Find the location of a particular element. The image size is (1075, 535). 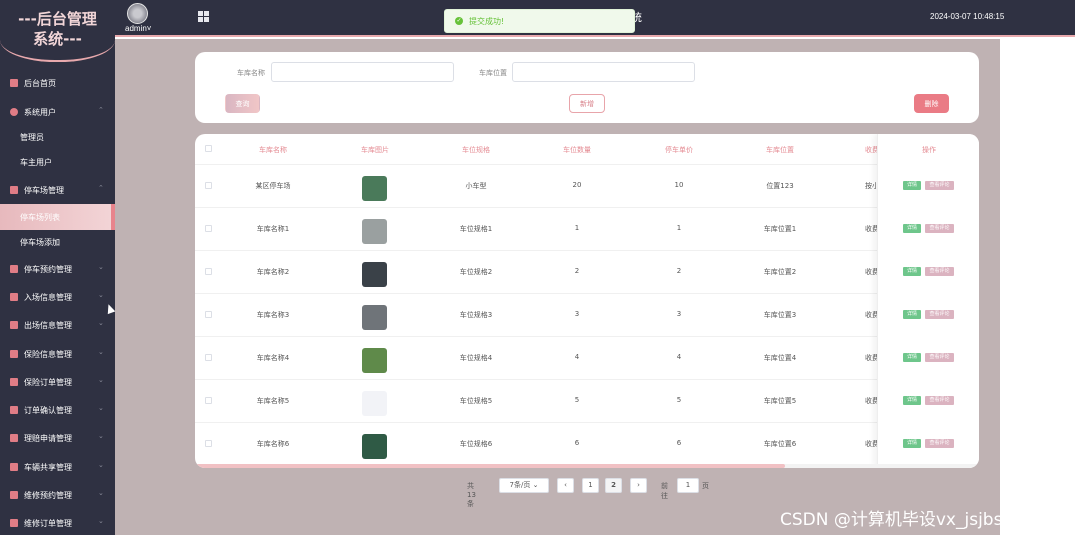

cell-location: 车库位置5 is located at coordinates (780, 401).